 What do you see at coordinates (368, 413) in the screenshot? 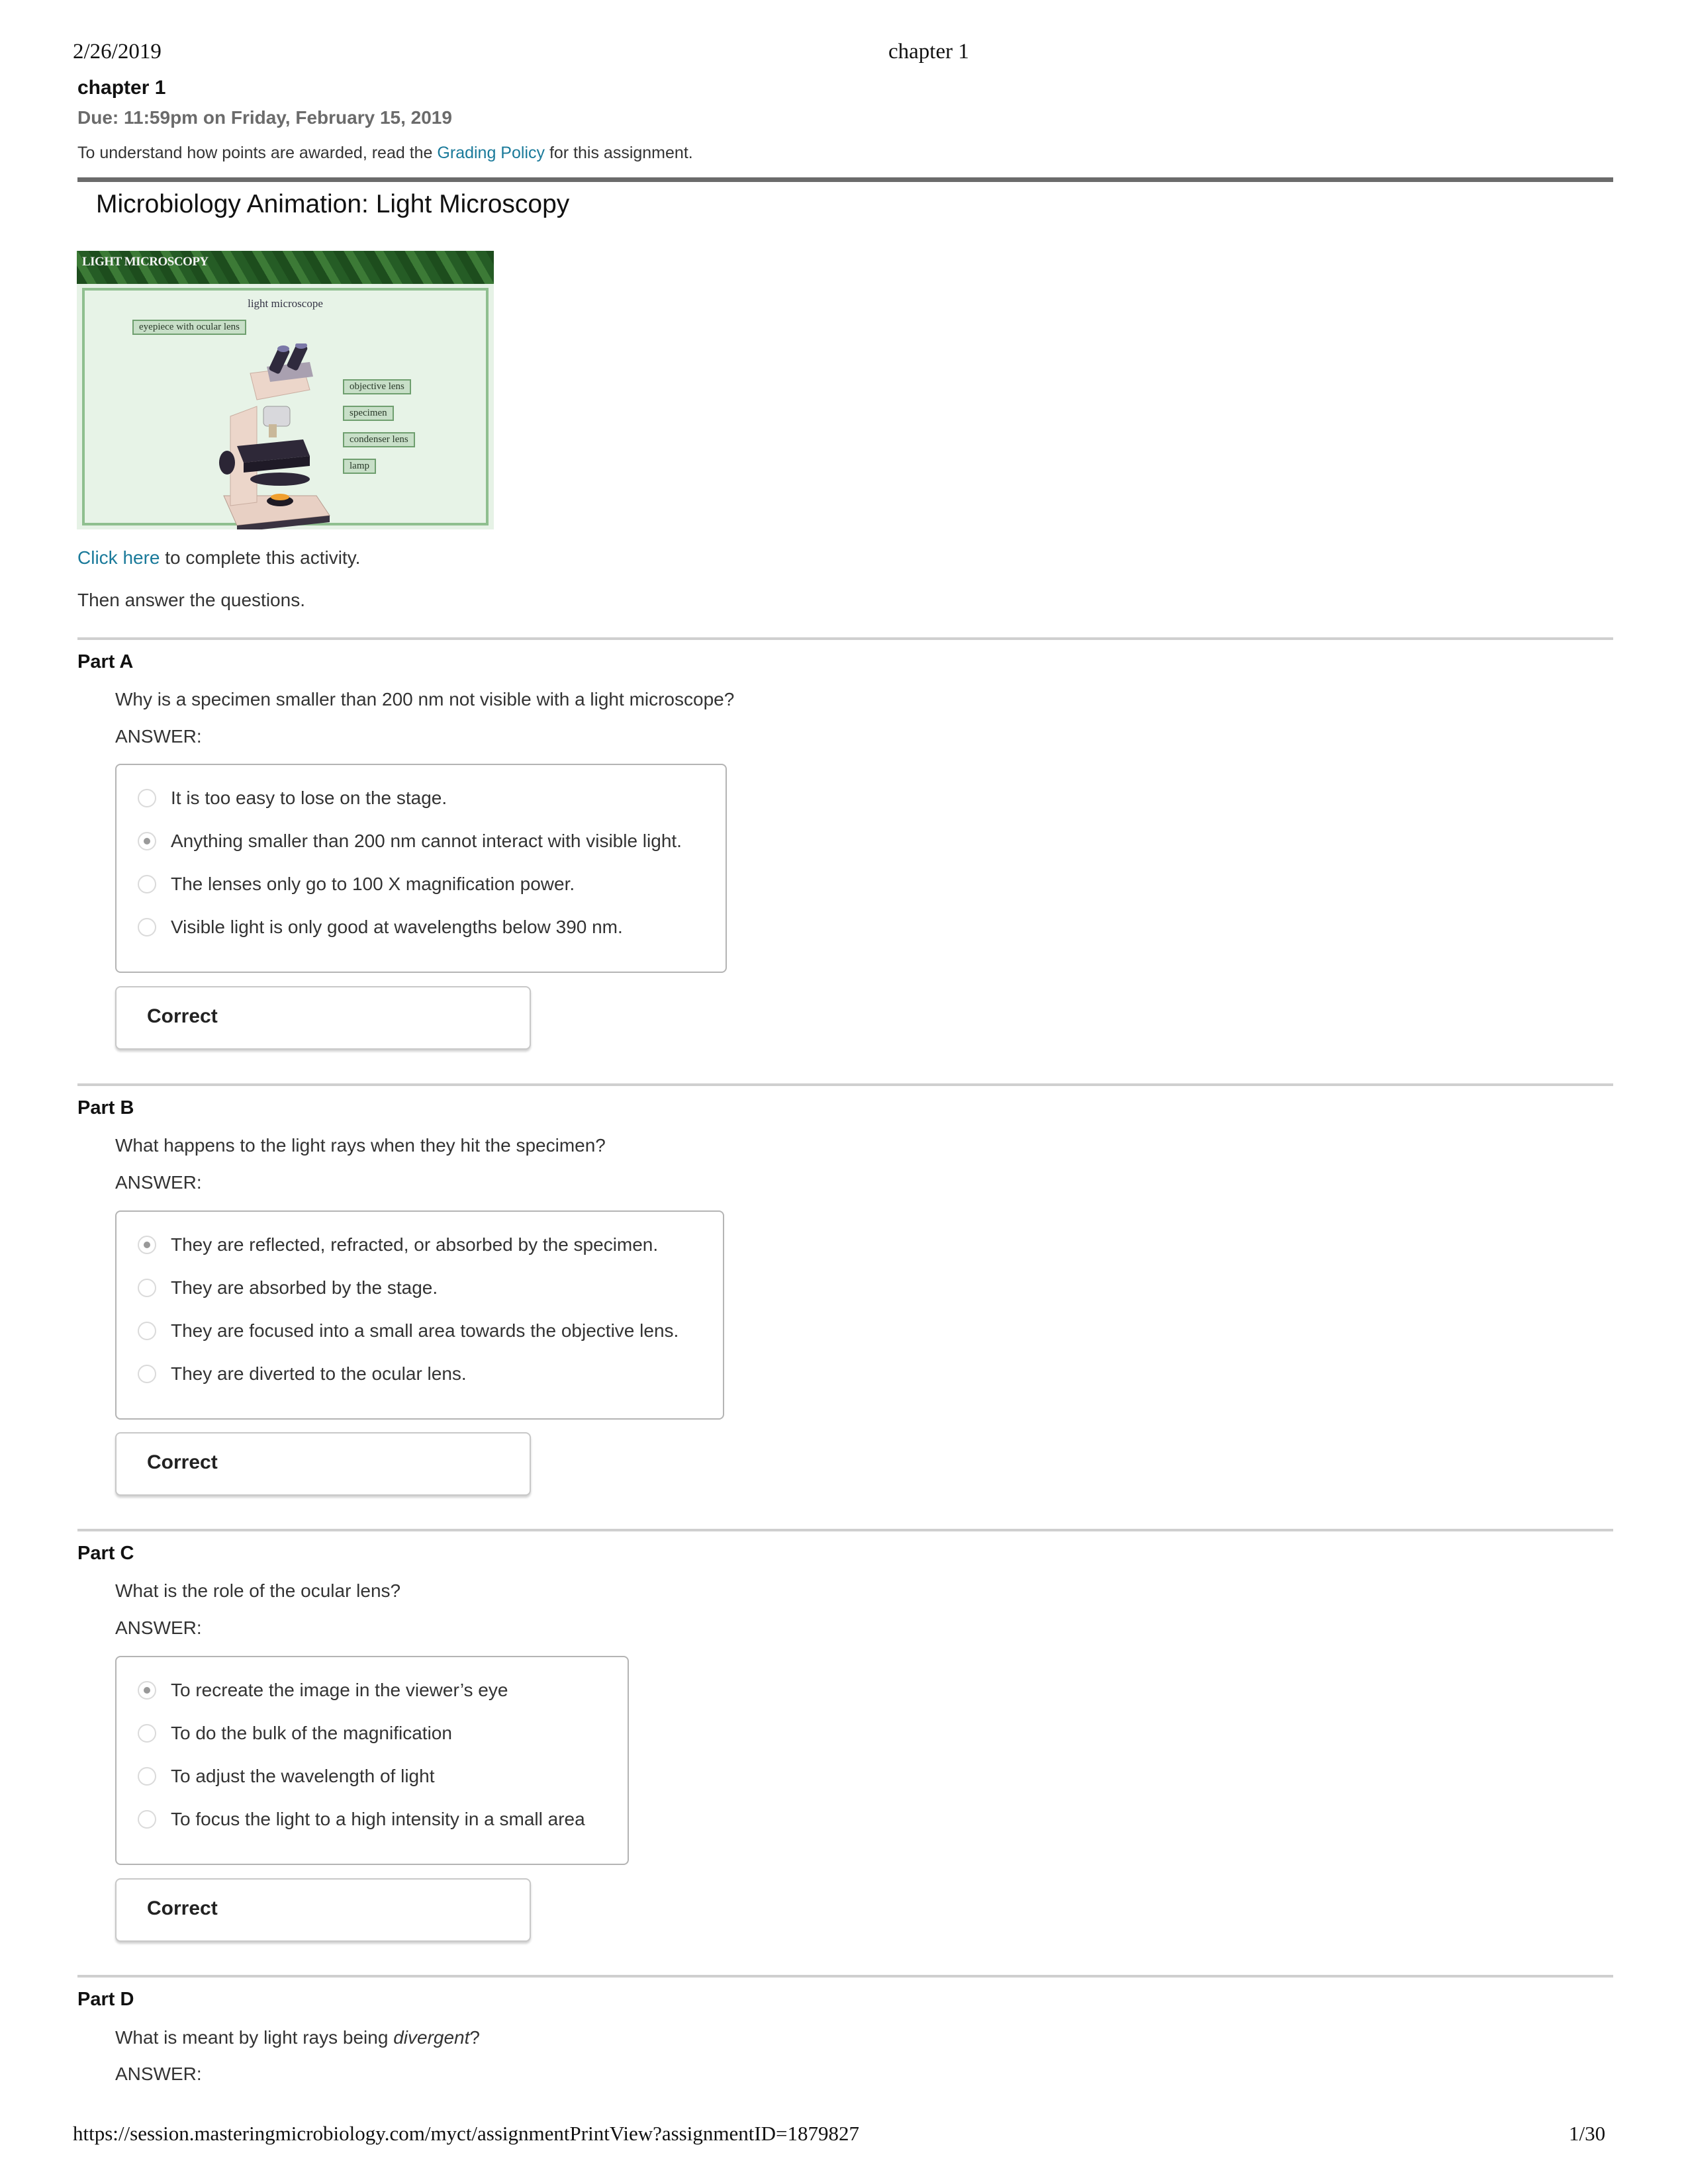
I see `label-specimen: specimen` at bounding box center [368, 413].